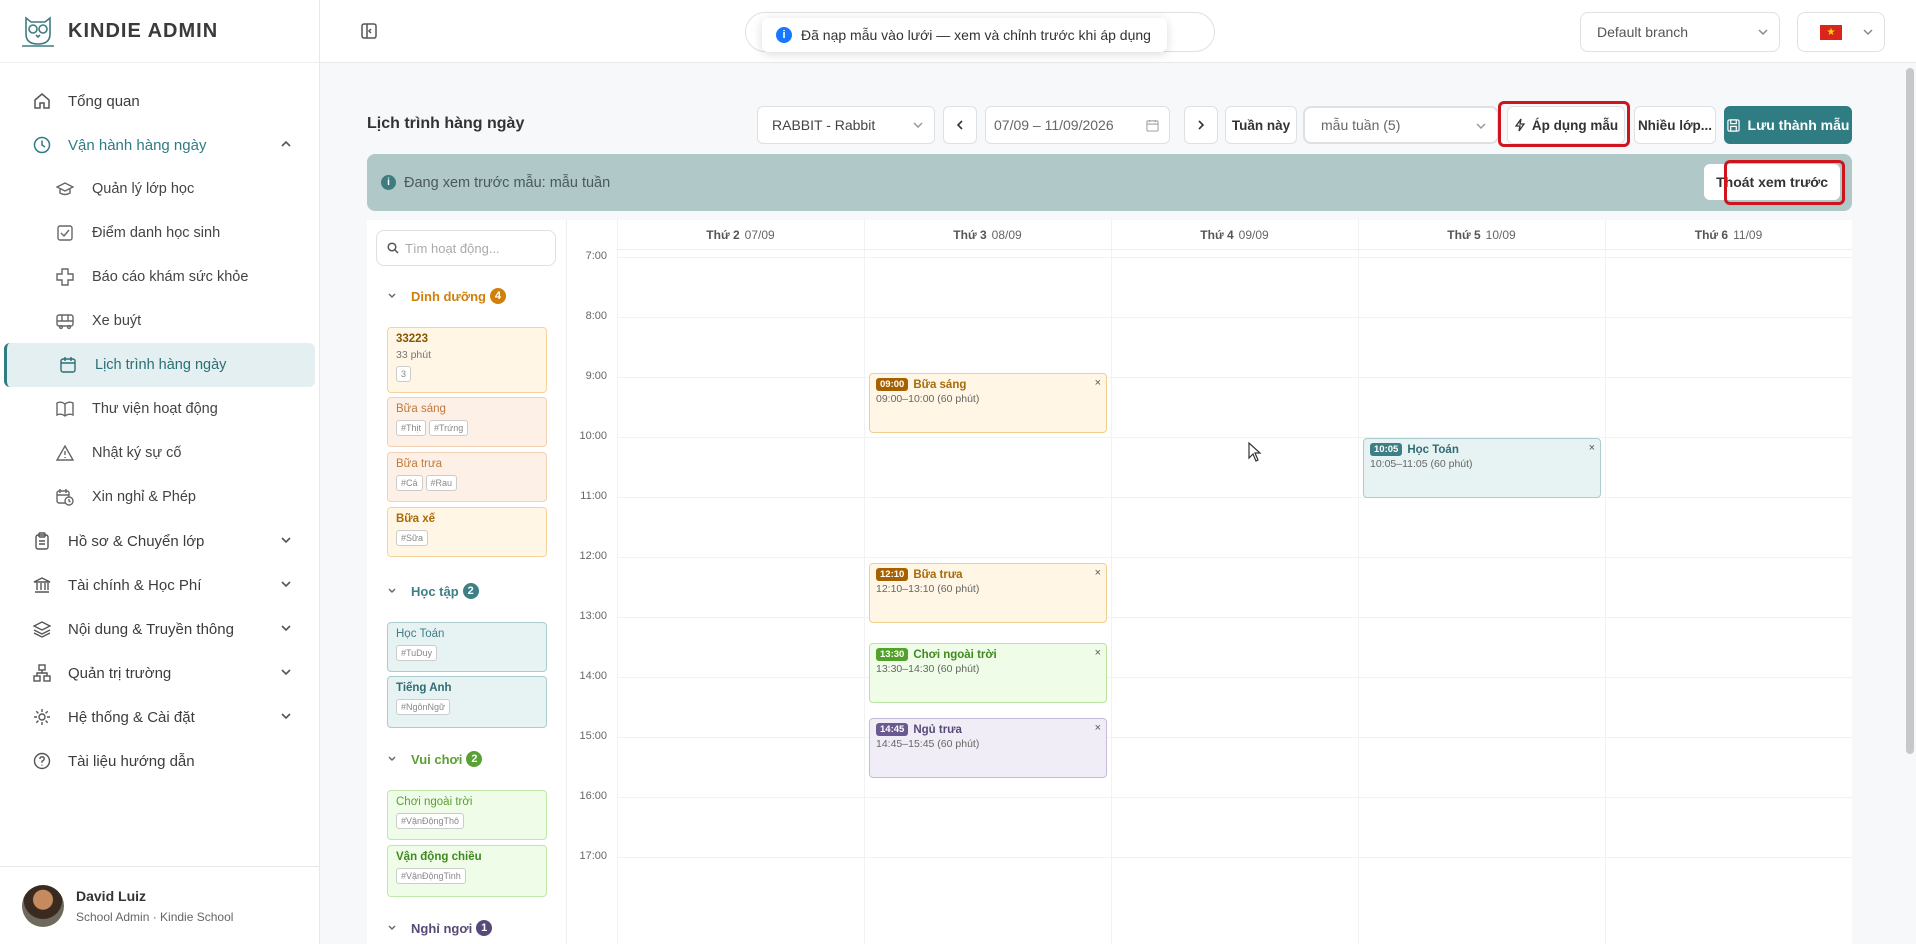 The width and height of the screenshot is (1916, 944). I want to click on user-profile: David Luiz School Admin · Kindie School, so click(159, 905).